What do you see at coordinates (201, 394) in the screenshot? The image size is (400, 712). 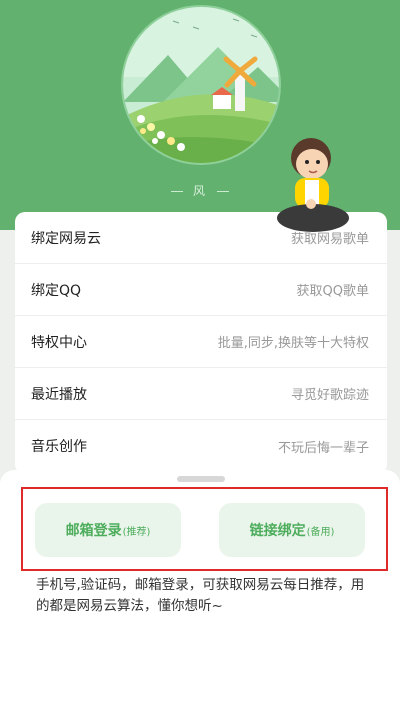 I see `menu-item-recent-play: 最近播放 寻觅好歌踪迹` at bounding box center [201, 394].